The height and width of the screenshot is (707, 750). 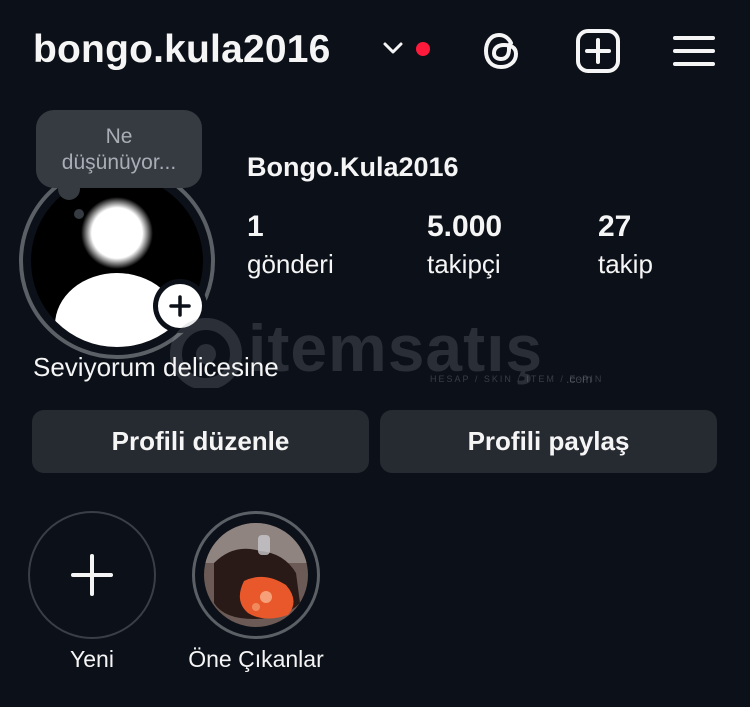 I want to click on posts-label: gönderi, so click(x=290, y=264).